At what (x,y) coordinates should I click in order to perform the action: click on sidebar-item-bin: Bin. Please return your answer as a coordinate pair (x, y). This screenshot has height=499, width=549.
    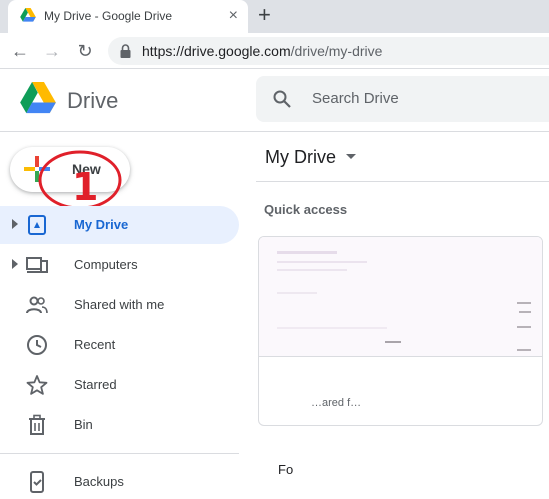
    Looking at the image, I should click on (119, 425).